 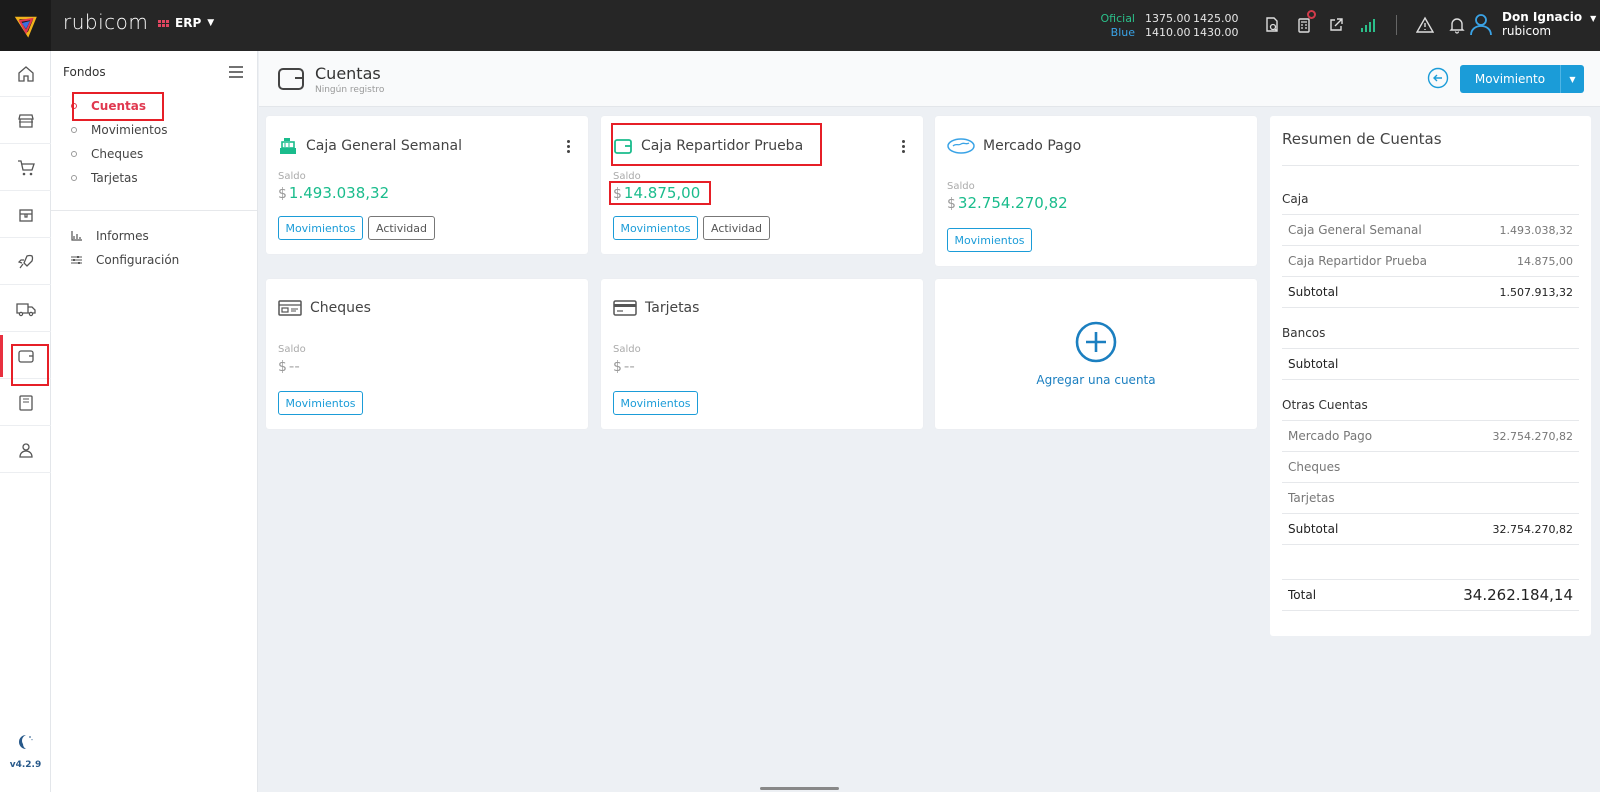 I want to click on app-version: v4.2.9, so click(x=25, y=765).